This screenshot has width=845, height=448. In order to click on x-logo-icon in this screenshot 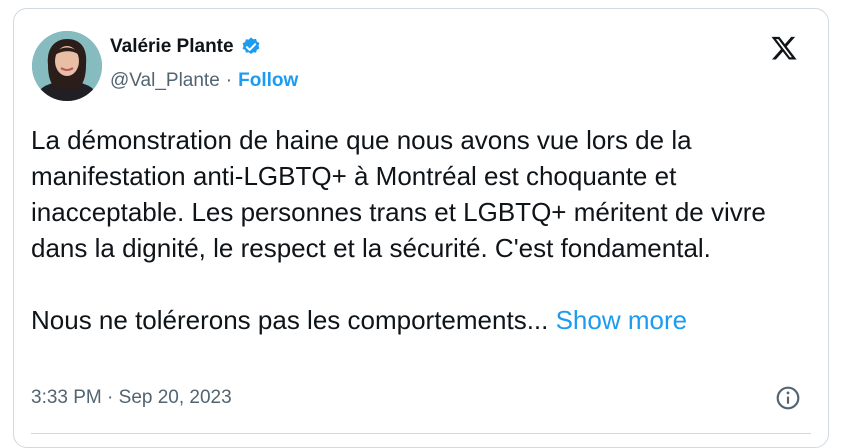, I will do `click(784, 48)`.